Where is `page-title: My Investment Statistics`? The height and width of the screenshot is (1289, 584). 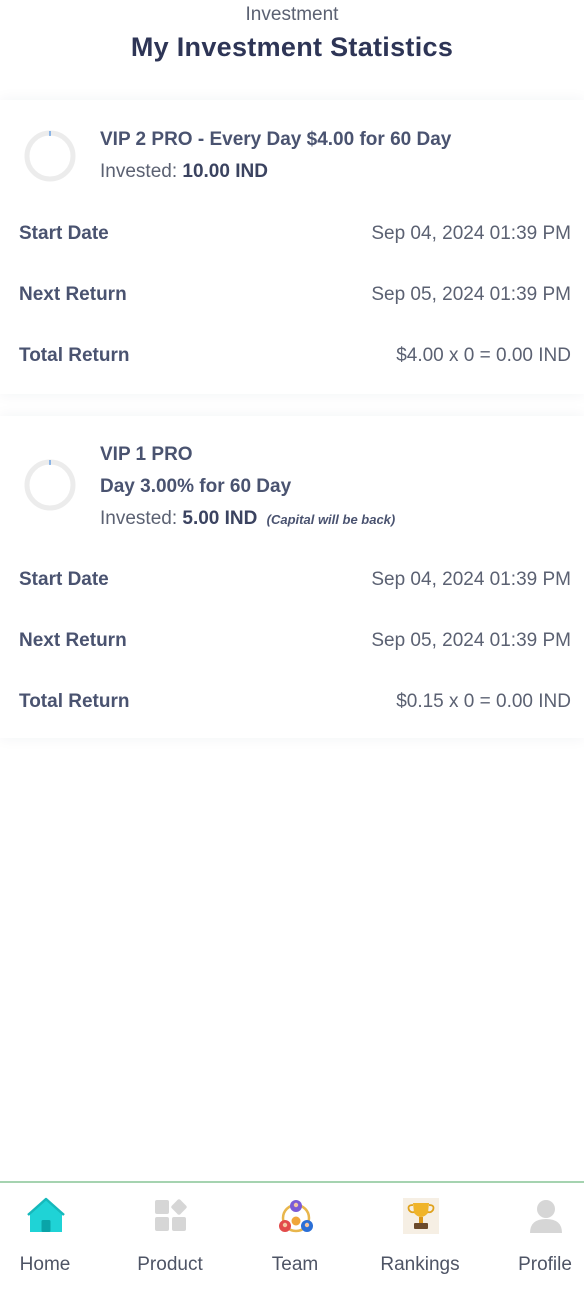 page-title: My Investment Statistics is located at coordinates (292, 47).